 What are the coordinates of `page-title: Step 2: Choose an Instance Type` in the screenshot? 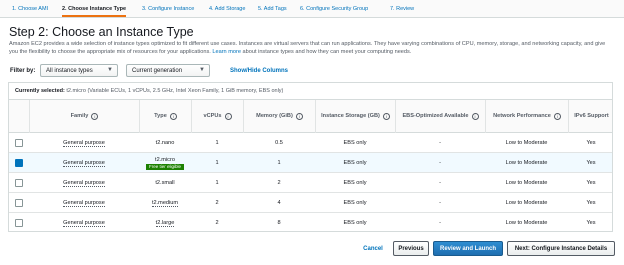 It's located at (101, 32).